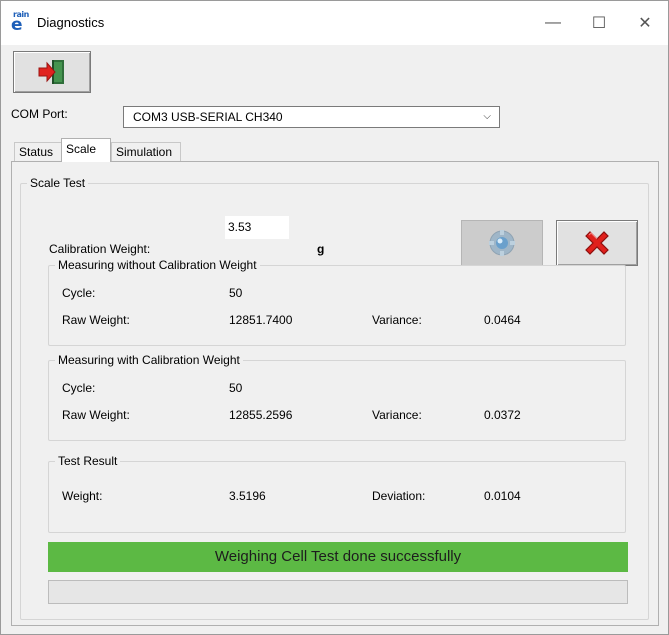  I want to click on exit-door-icon, so click(51, 72).